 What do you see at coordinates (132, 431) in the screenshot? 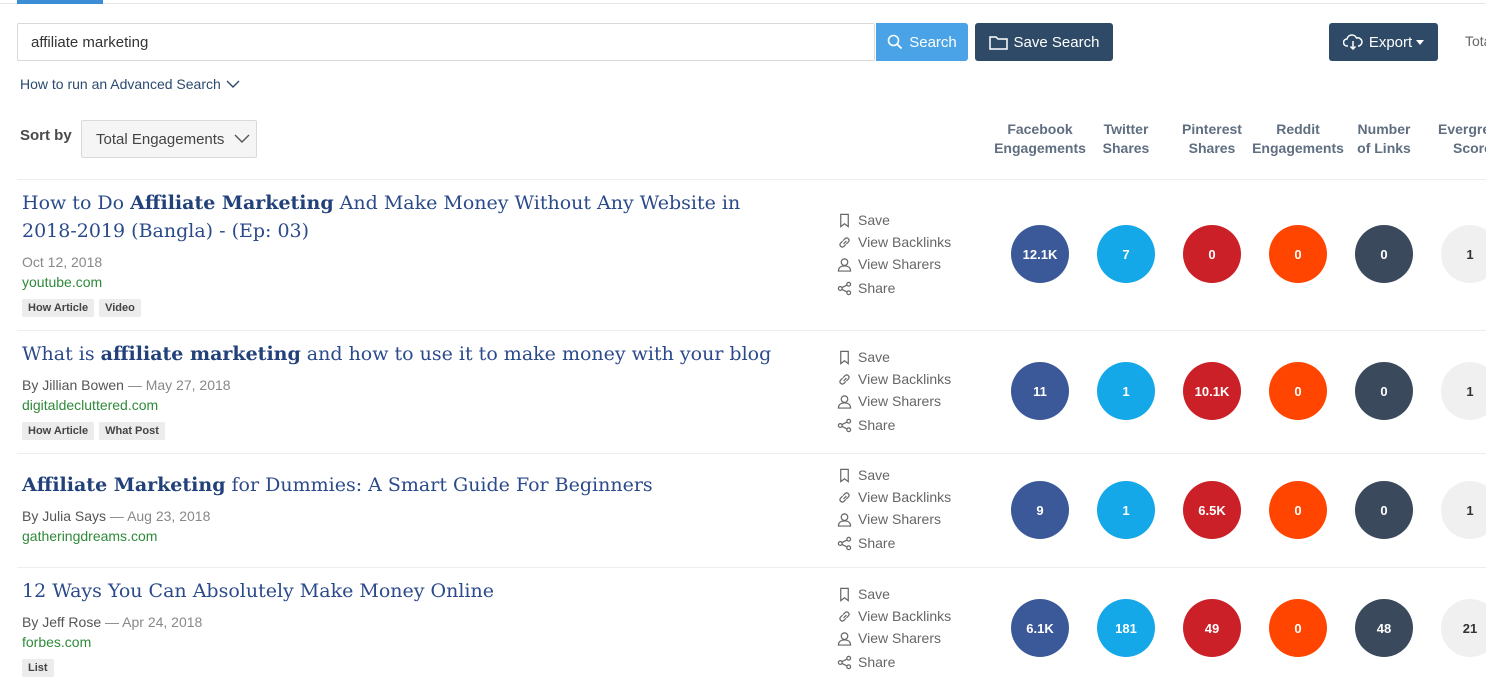
I see `tag-badge: What Post` at bounding box center [132, 431].